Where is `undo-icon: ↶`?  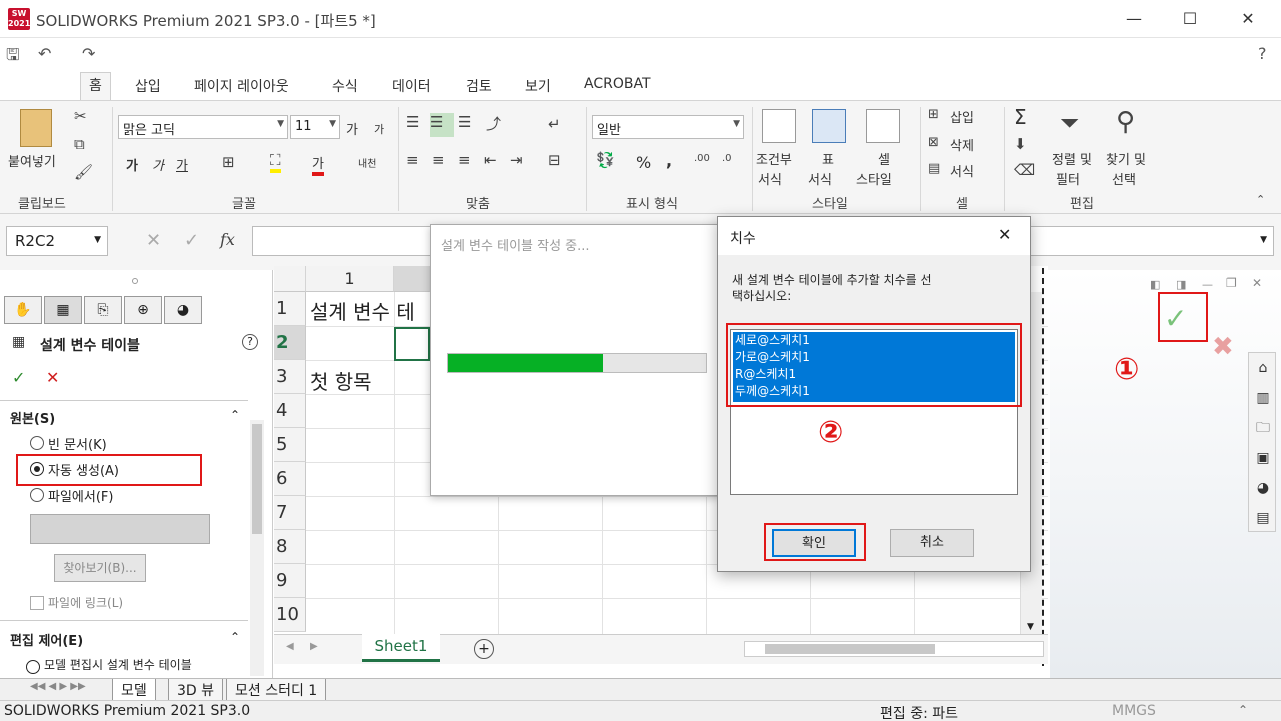 undo-icon: ↶ is located at coordinates (44, 53).